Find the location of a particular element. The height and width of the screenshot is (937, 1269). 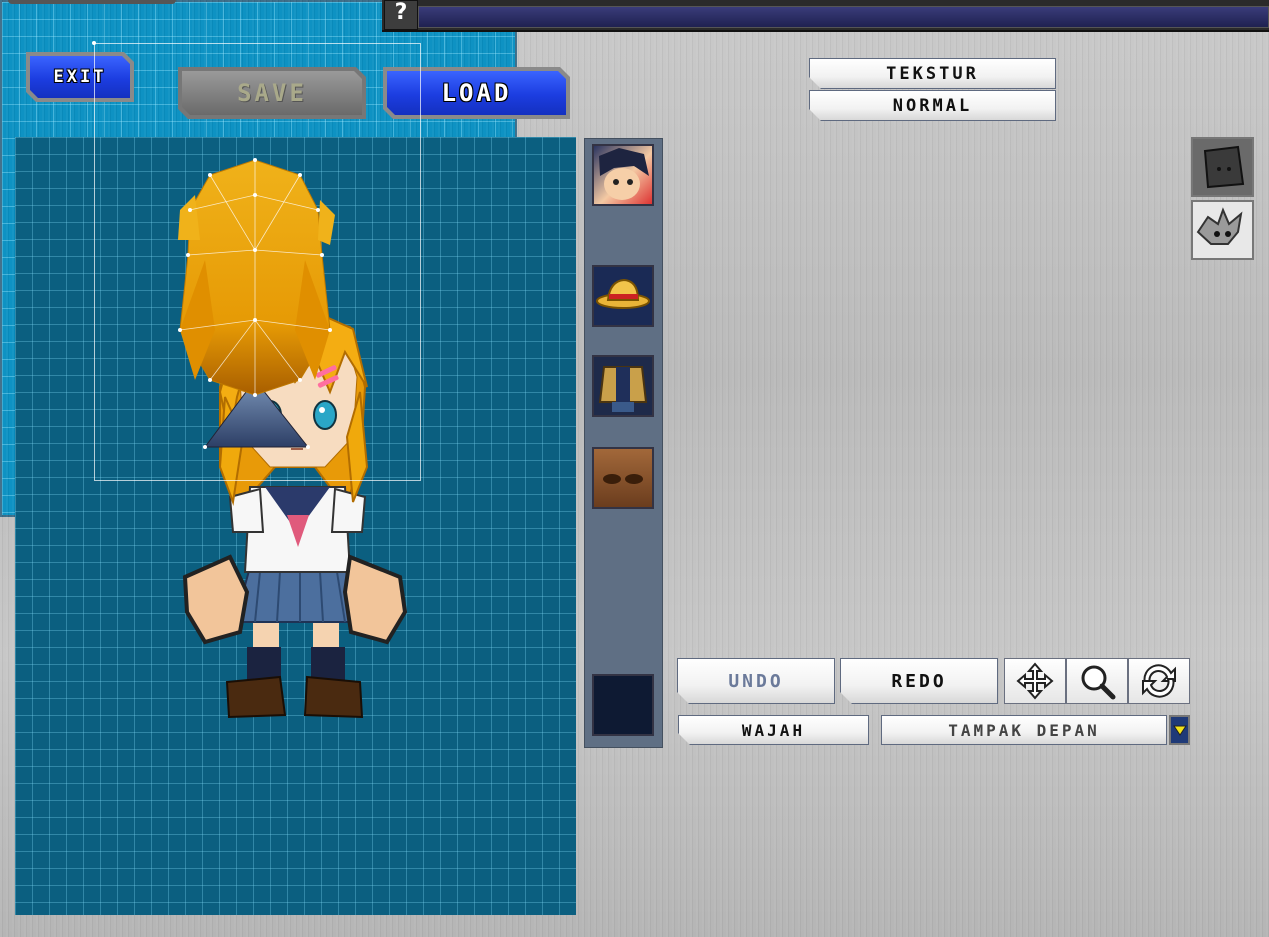

chevron-down-icon is located at coordinates (1179, 730).